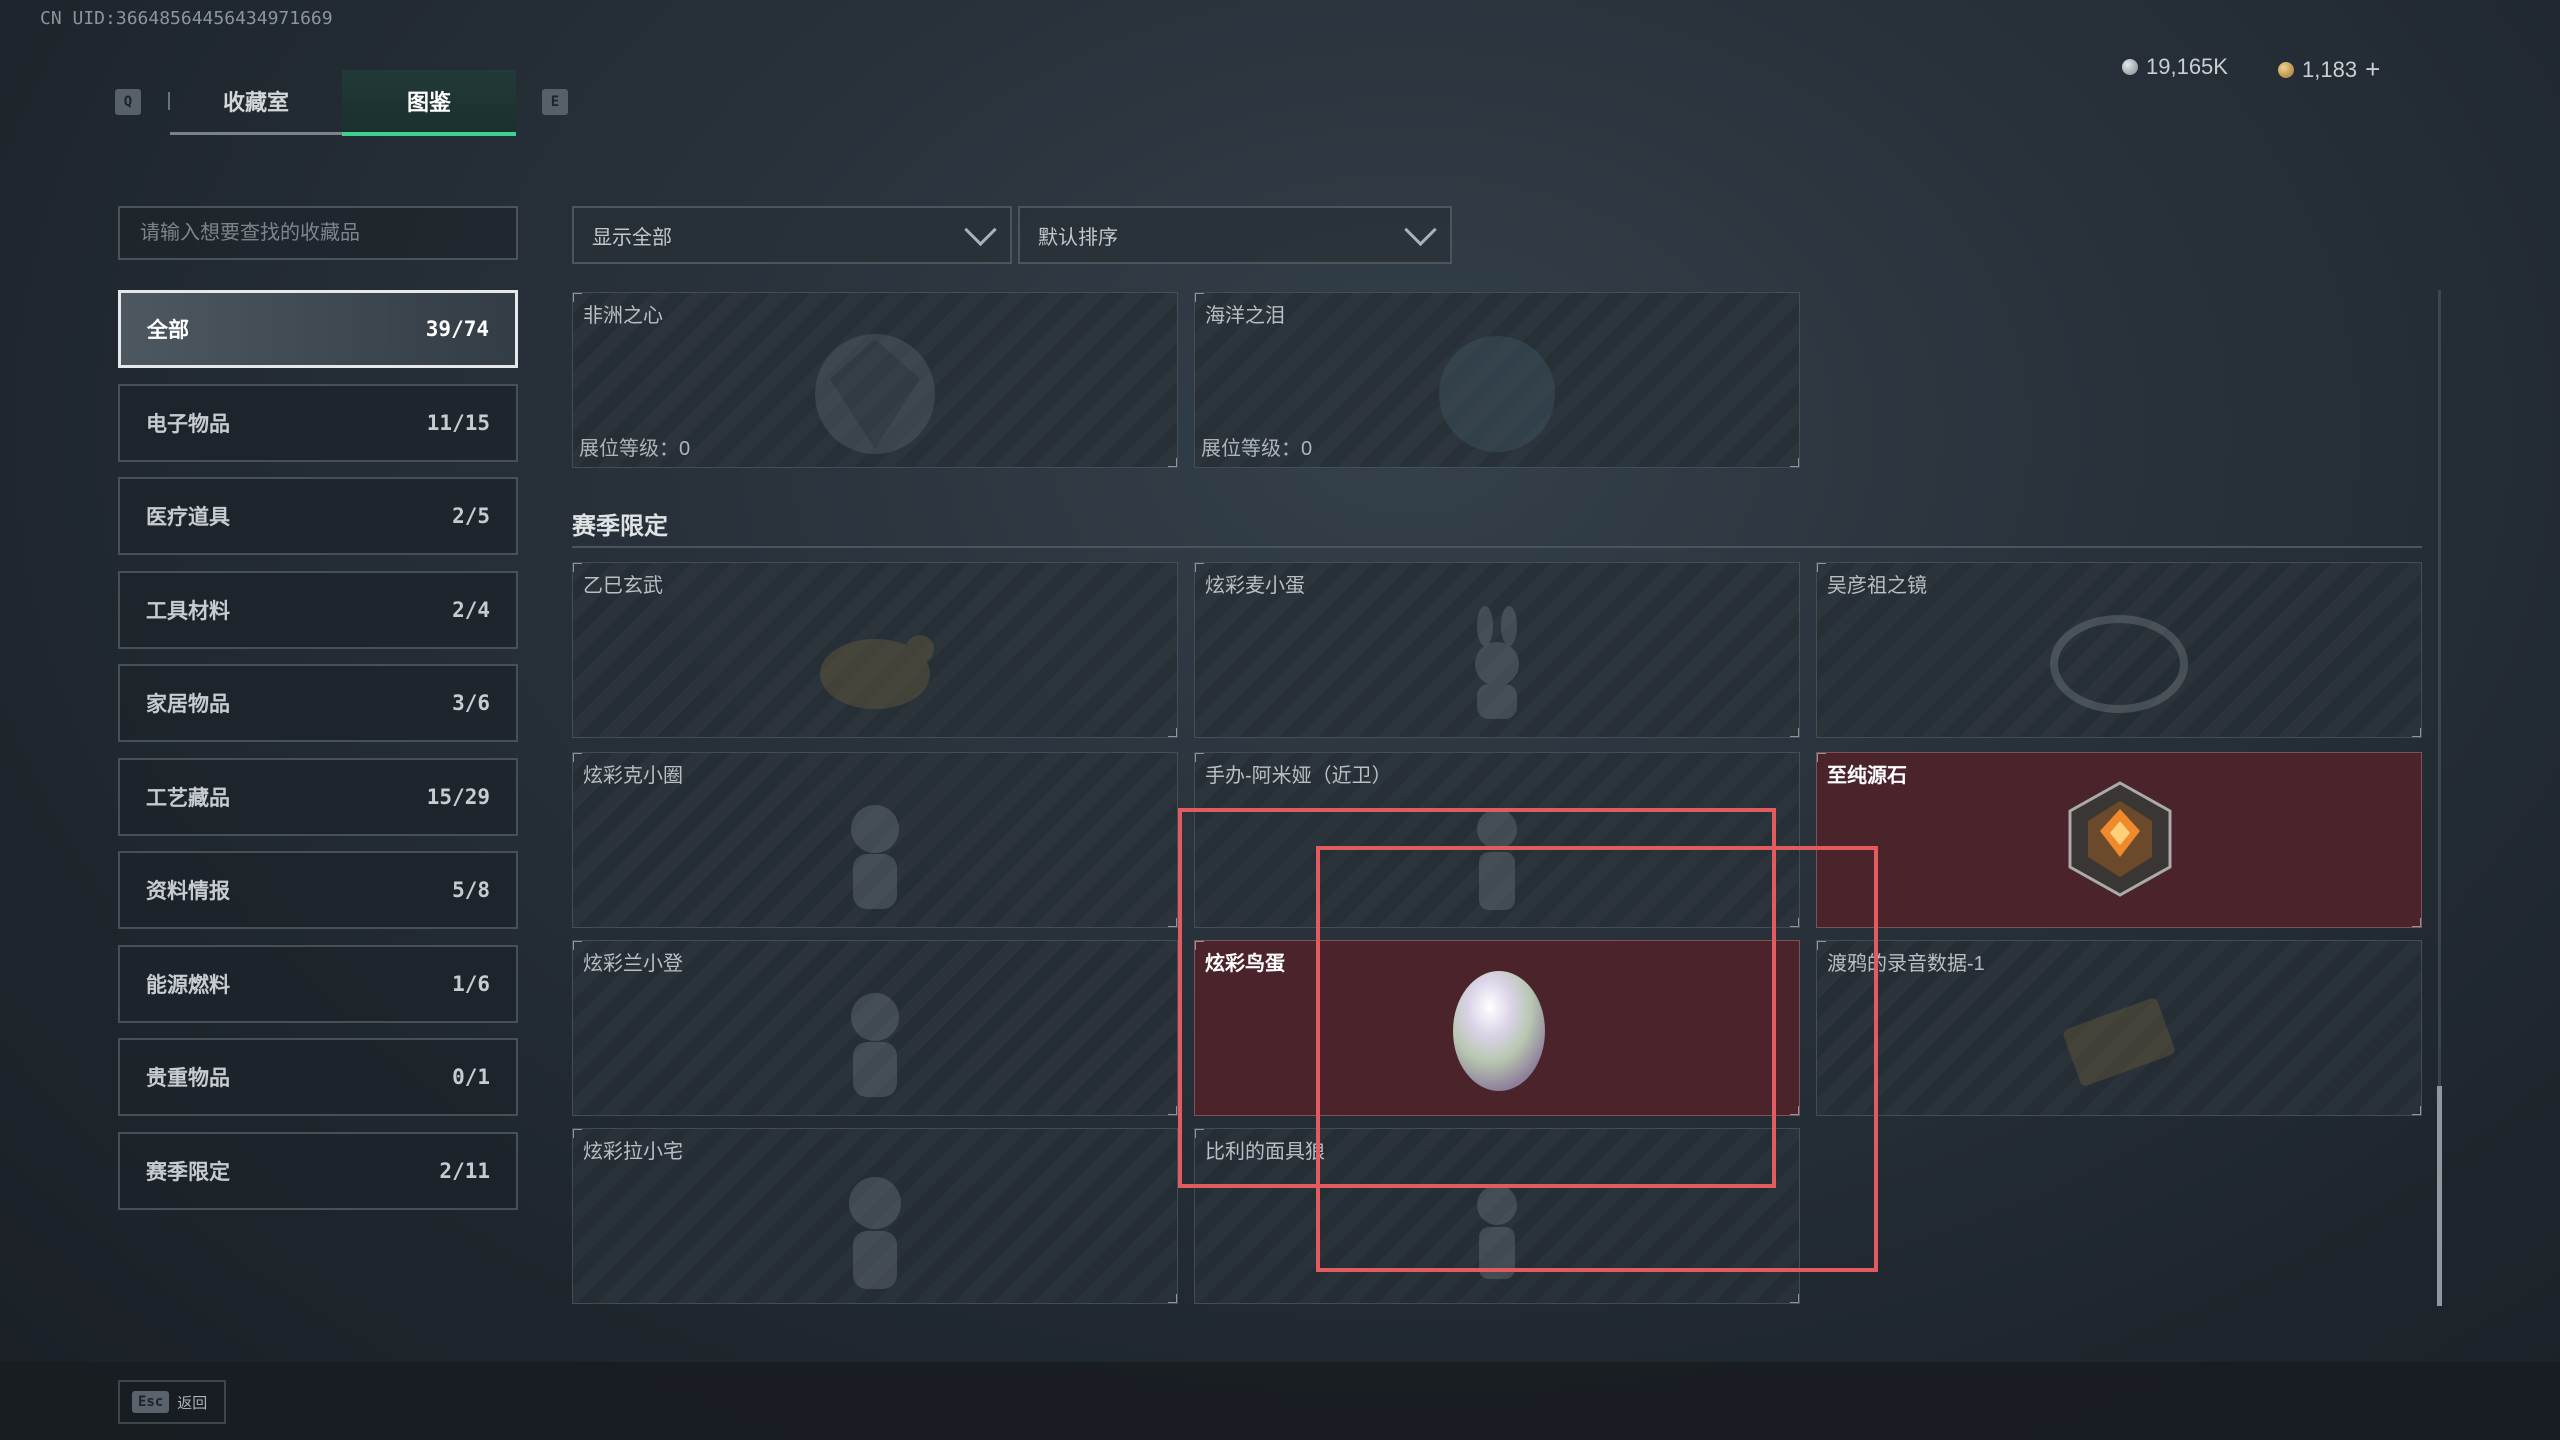  I want to click on turtle-figure-icon, so click(877, 671).